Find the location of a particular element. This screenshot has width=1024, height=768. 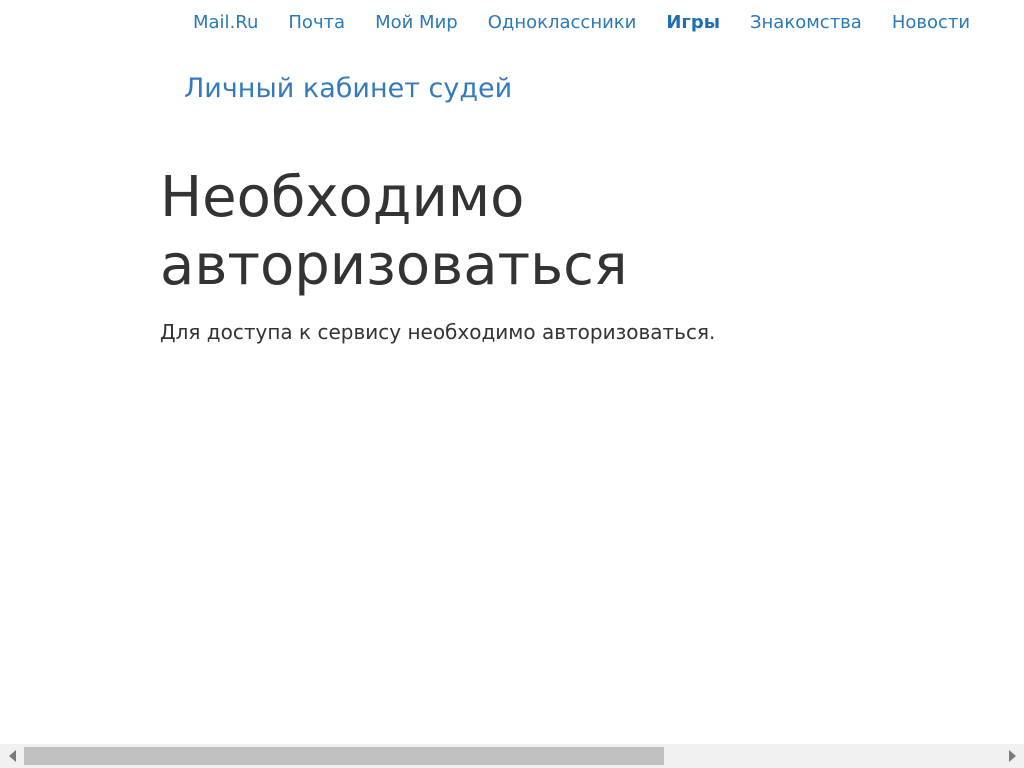

nav-link-igry: Игры is located at coordinates (693, 23).